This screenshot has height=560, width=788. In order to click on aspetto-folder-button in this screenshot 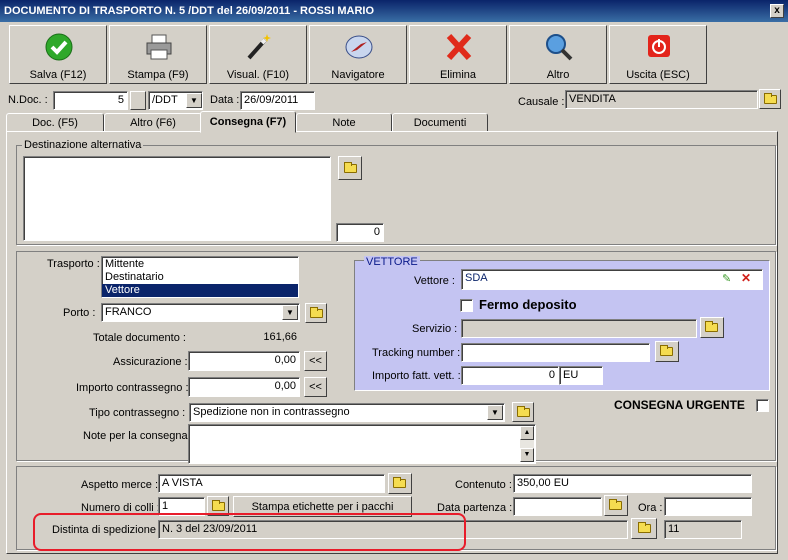, I will do `click(400, 483)`.